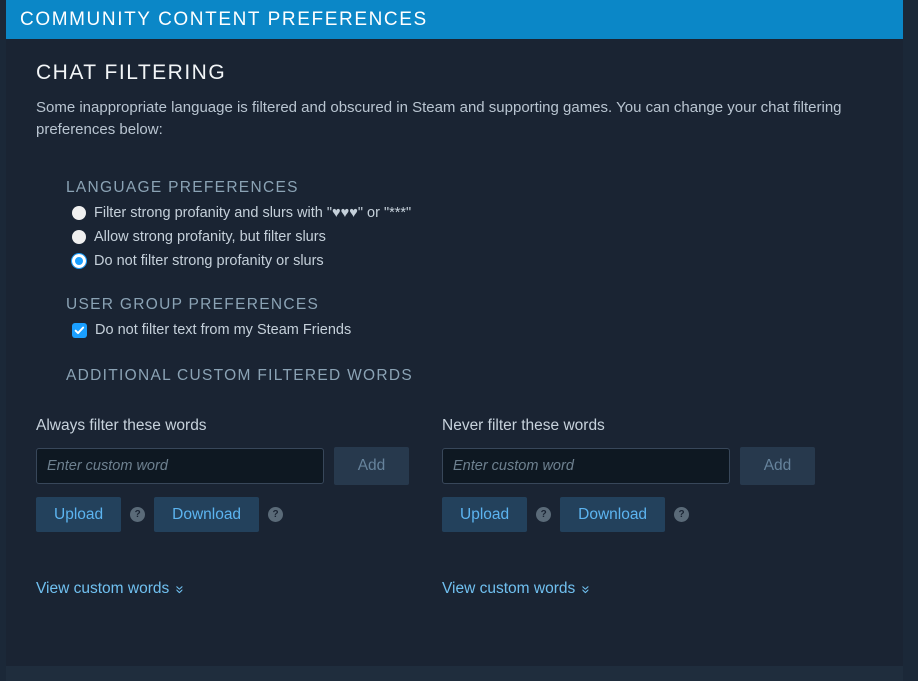 The image size is (918, 681). What do you see at coordinates (613, 514) in the screenshot?
I see `never-filter-download-button: Download` at bounding box center [613, 514].